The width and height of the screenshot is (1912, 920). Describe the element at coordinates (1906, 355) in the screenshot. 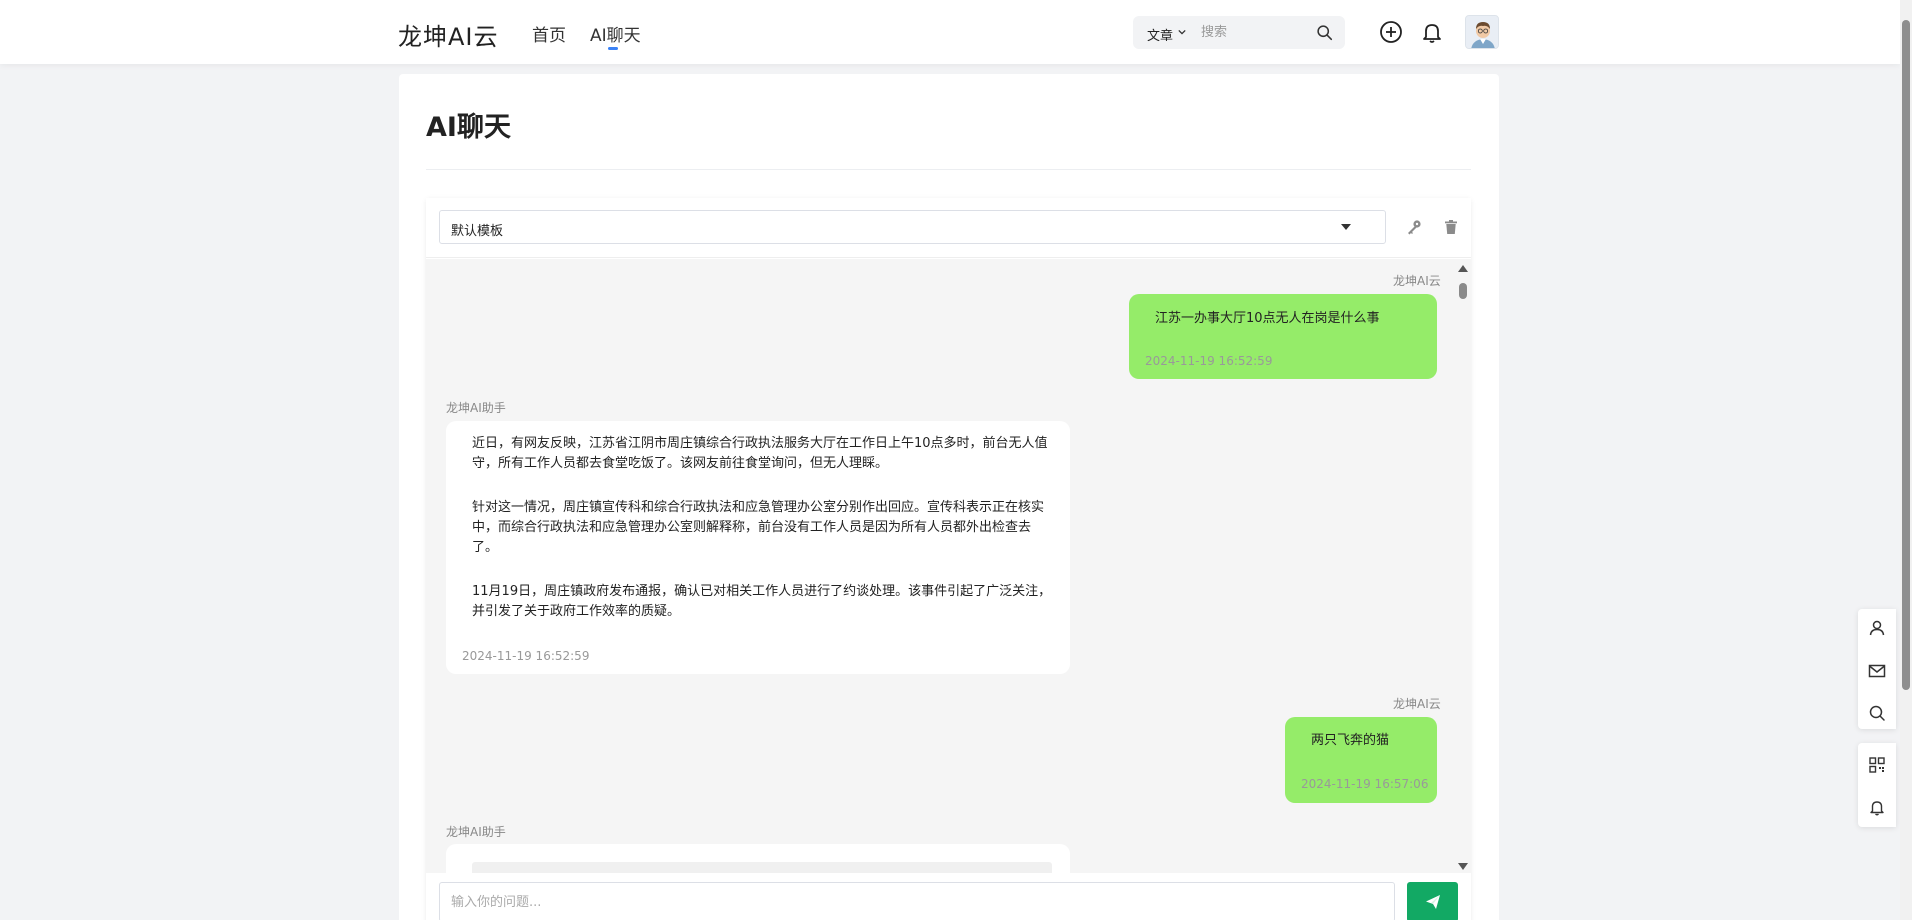

I see `page-scrollbar-thumb` at that location.